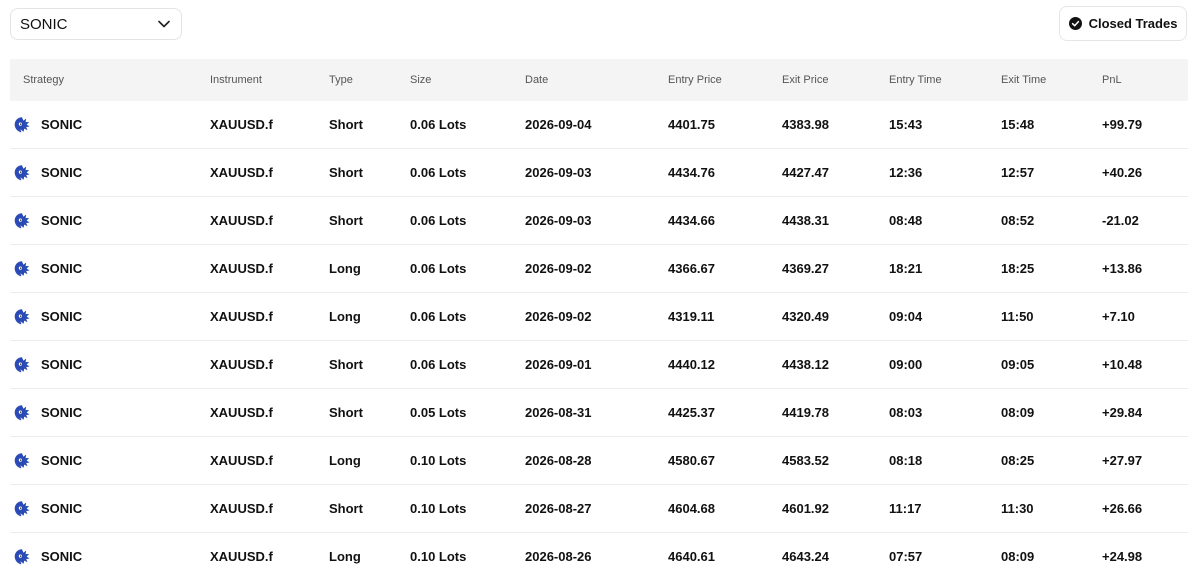 The height and width of the screenshot is (578, 1200). I want to click on cell-entry-price: 4640.61, so click(691, 556).